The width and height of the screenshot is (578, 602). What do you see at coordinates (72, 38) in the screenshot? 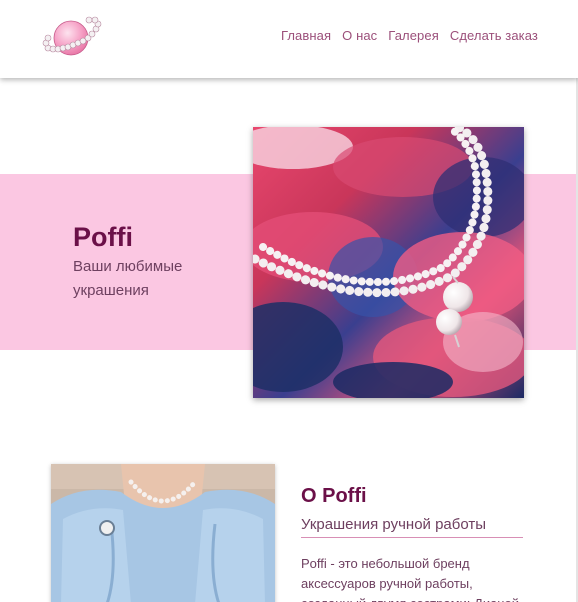
I see `pearl-planet-logo-icon` at bounding box center [72, 38].